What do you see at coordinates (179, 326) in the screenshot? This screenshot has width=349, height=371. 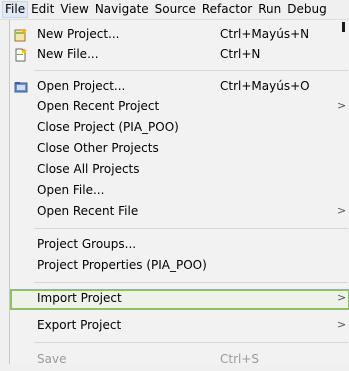 I see `menu-item-export-project: Export Project >` at bounding box center [179, 326].